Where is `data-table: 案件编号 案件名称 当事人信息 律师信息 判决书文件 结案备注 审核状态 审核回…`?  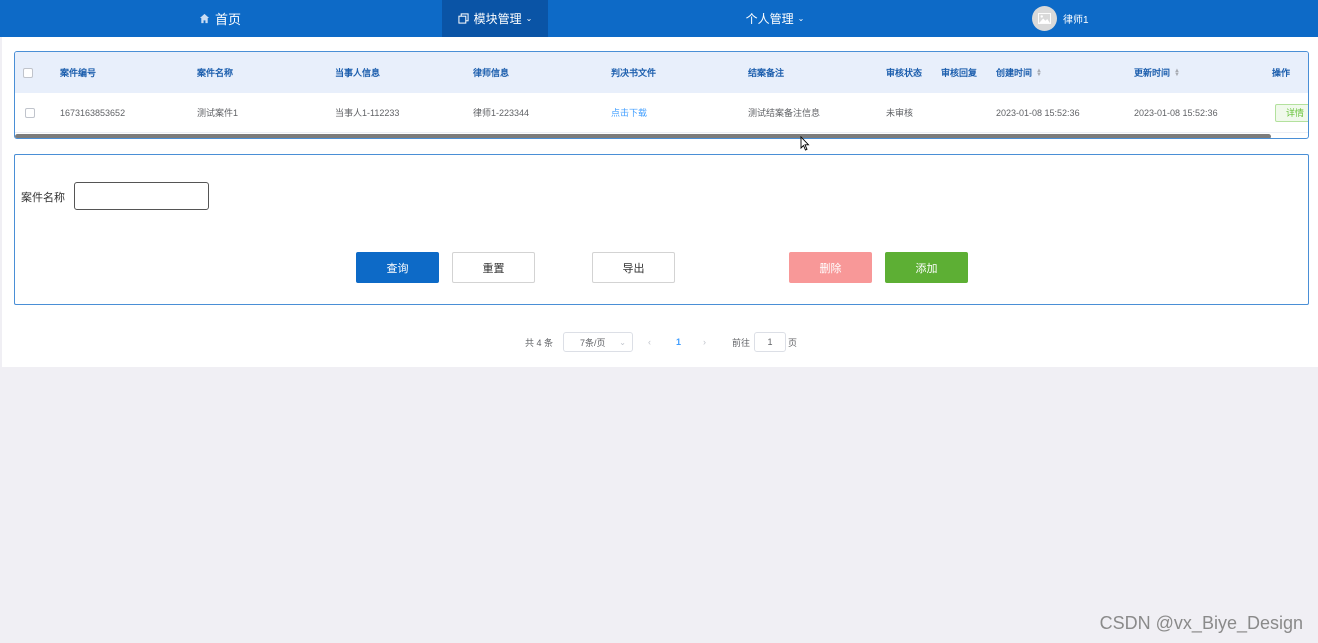
data-table: 案件编号 案件名称 当事人信息 律师信息 判决书文件 结案备注 审核状态 审核回… is located at coordinates (661, 95).